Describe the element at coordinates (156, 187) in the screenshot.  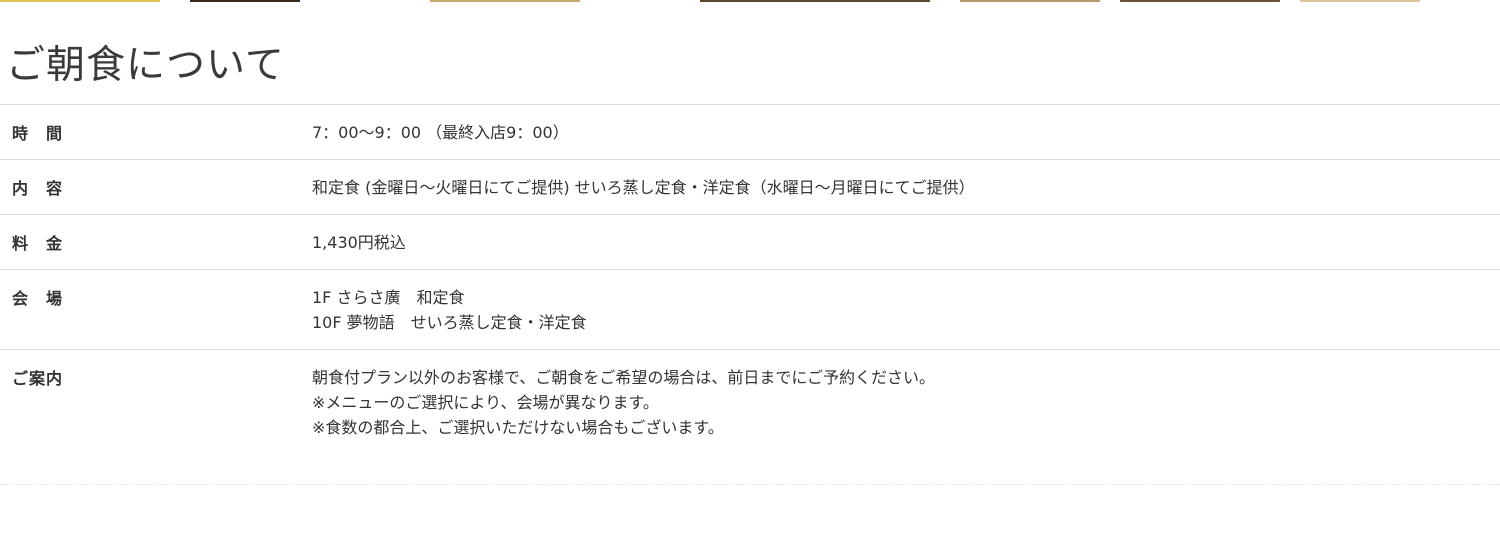
I see `row-label-content: 内 容` at that location.